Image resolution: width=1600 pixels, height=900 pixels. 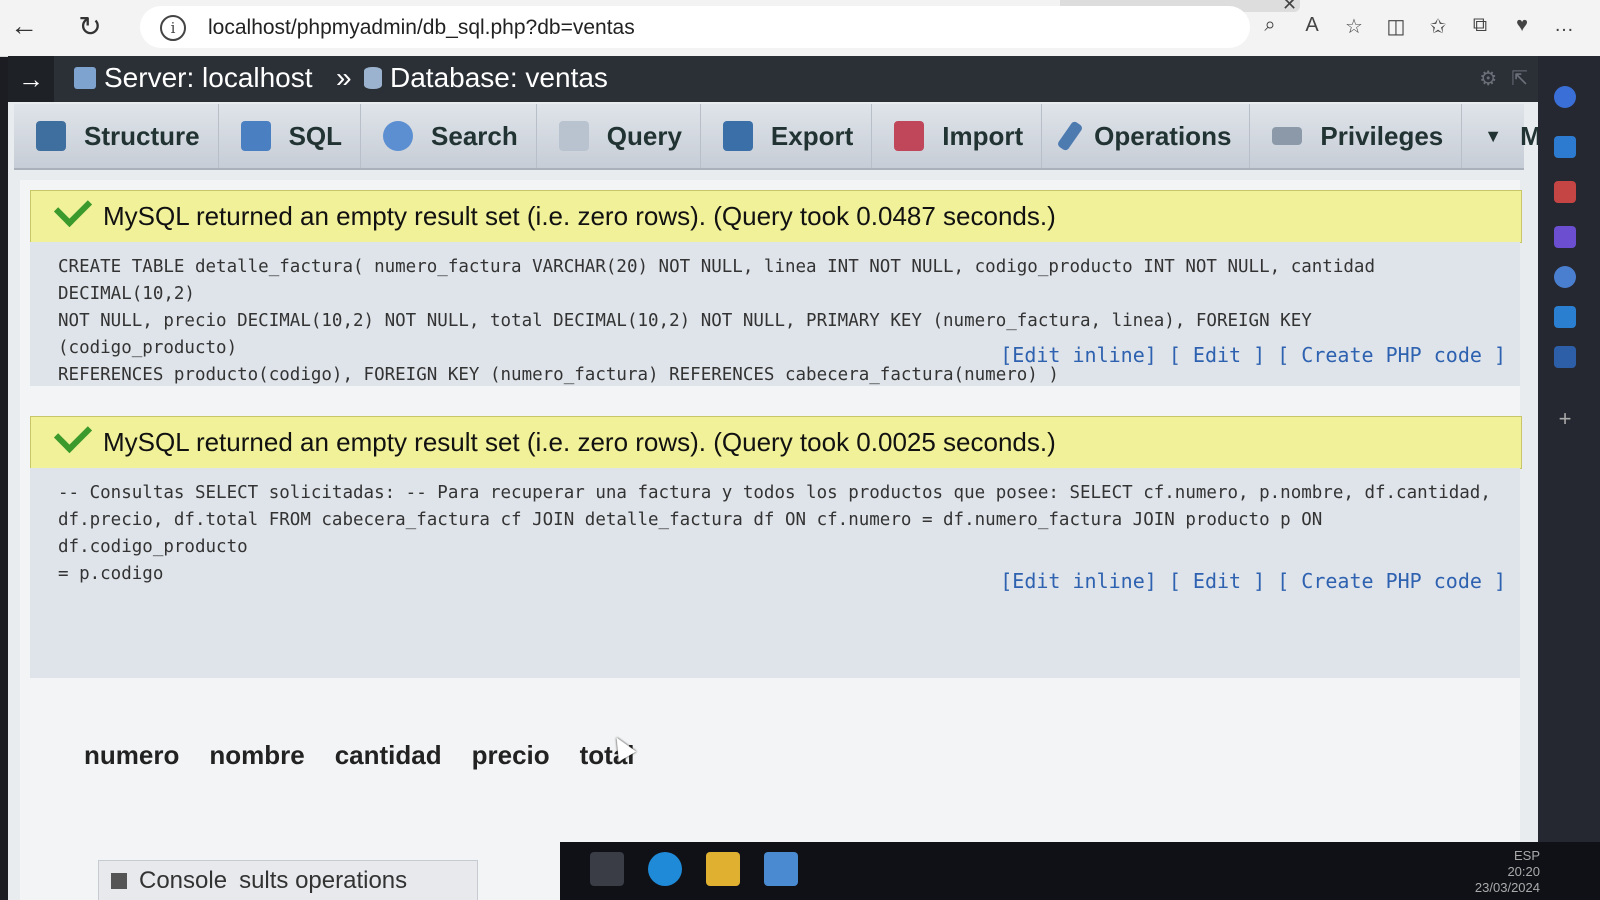 I want to click on console-tab: Console sults operations, so click(x=288, y=880).